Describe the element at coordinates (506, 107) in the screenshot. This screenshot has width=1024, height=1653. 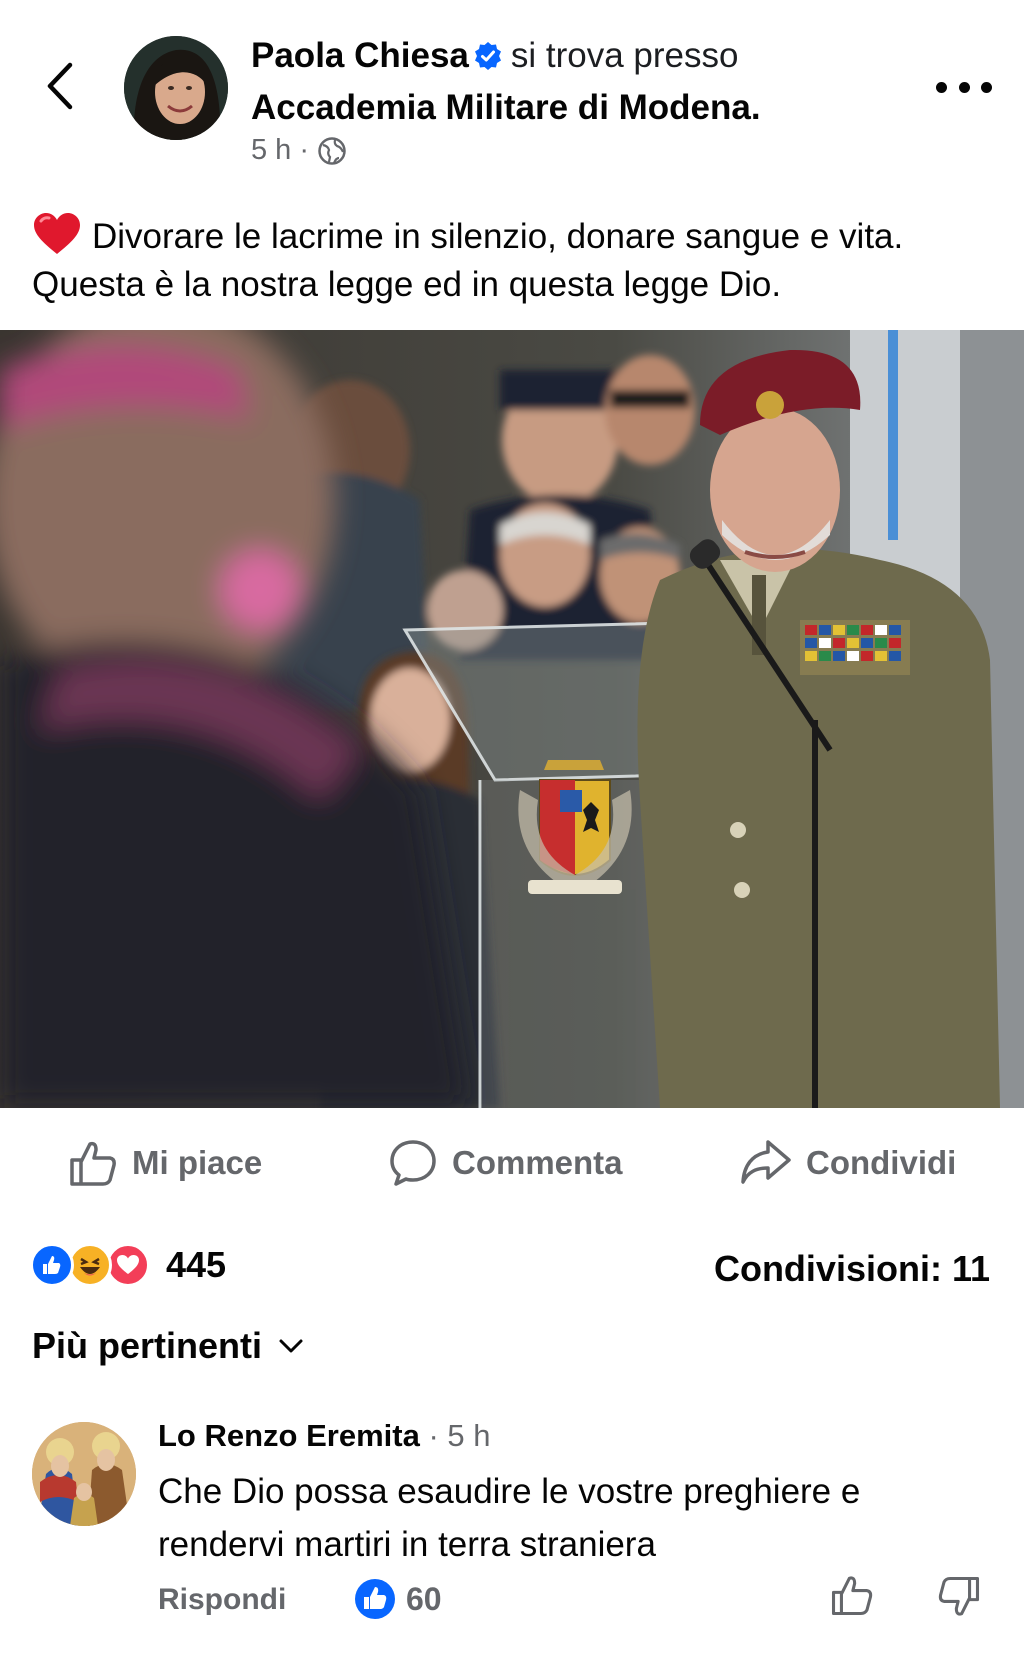
I see `checkin-location: Accademia Militare di Modena.` at that location.